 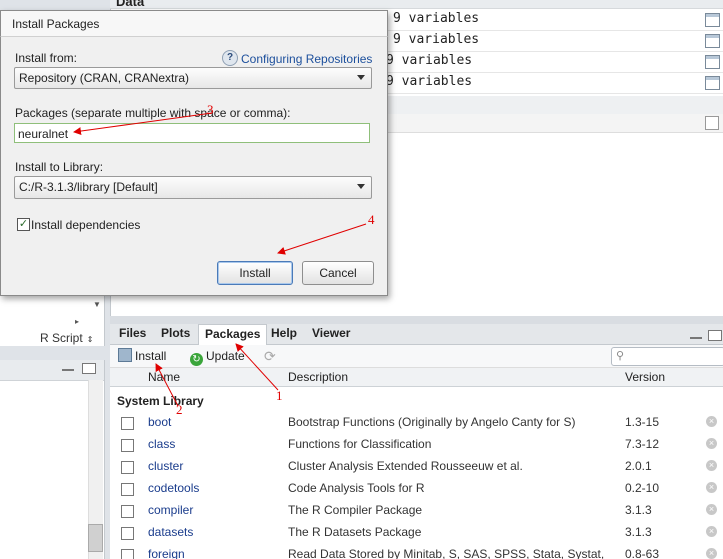 What do you see at coordinates (46, 58) in the screenshot?
I see `install-from-label: Install from:` at bounding box center [46, 58].